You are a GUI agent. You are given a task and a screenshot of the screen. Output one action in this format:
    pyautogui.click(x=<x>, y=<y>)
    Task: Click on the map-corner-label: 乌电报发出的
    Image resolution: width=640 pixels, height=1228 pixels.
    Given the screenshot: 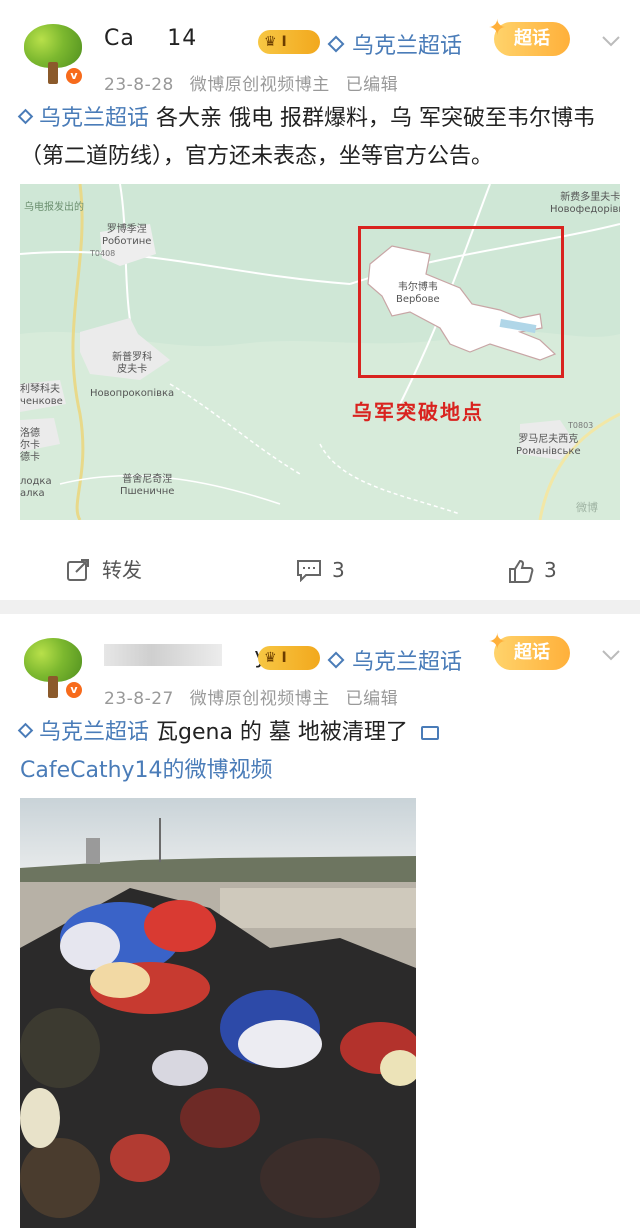 What is the action you would take?
    pyautogui.click(x=54, y=207)
    